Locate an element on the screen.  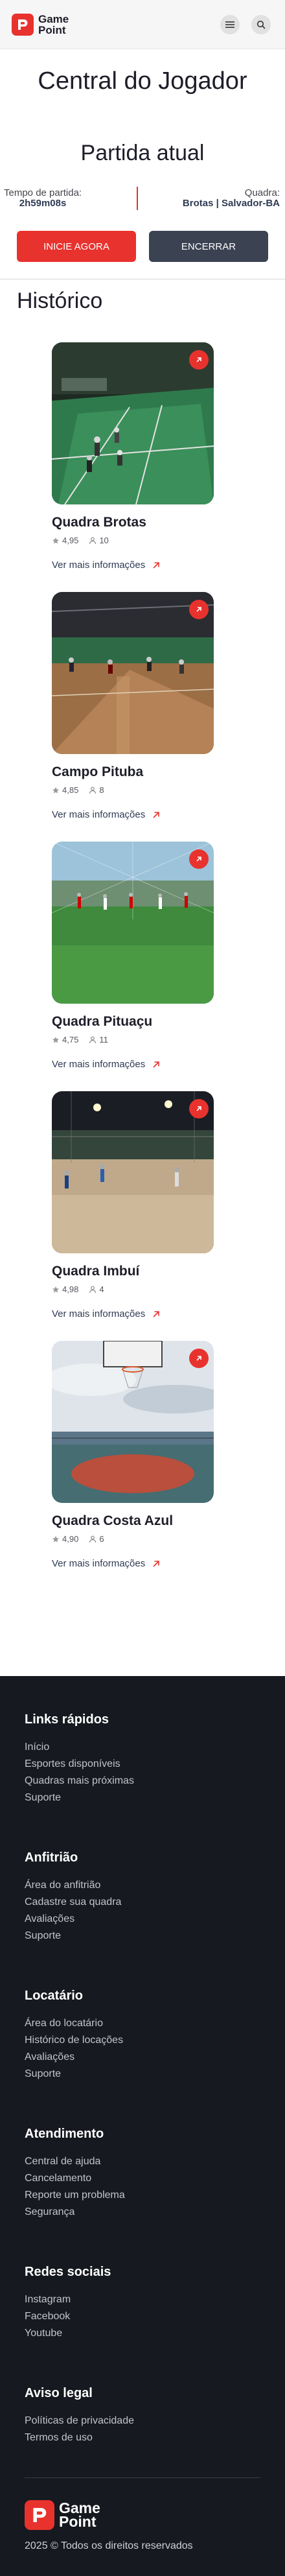
footer-link: Segurança is located at coordinates (155, 2212).